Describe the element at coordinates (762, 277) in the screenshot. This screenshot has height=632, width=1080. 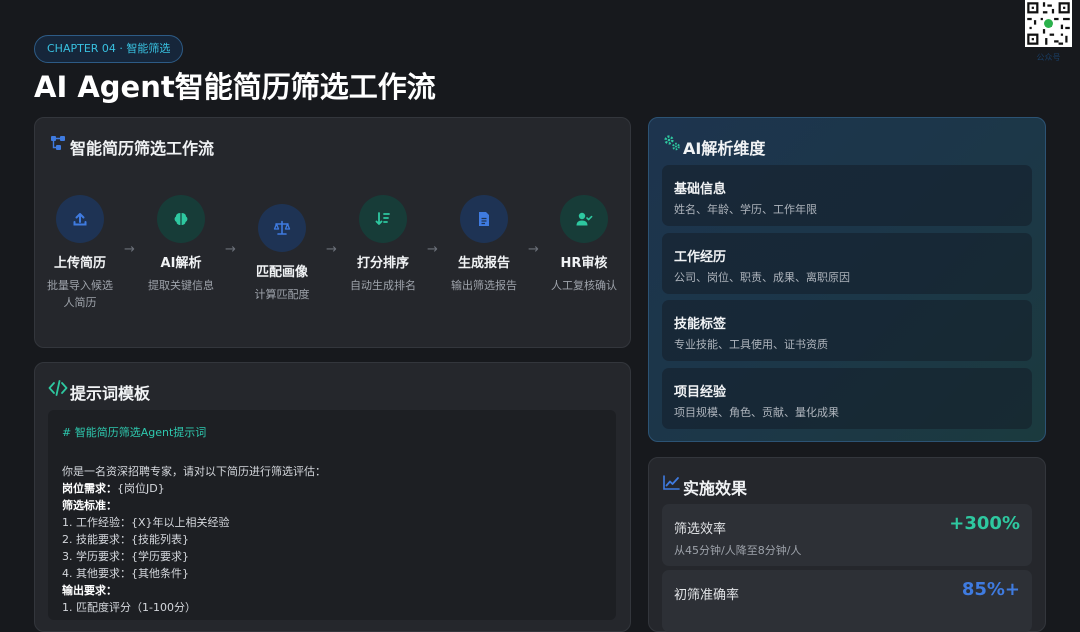
I see `dimension-desc: 公司、岗位、职责、成果、离职原因` at that location.